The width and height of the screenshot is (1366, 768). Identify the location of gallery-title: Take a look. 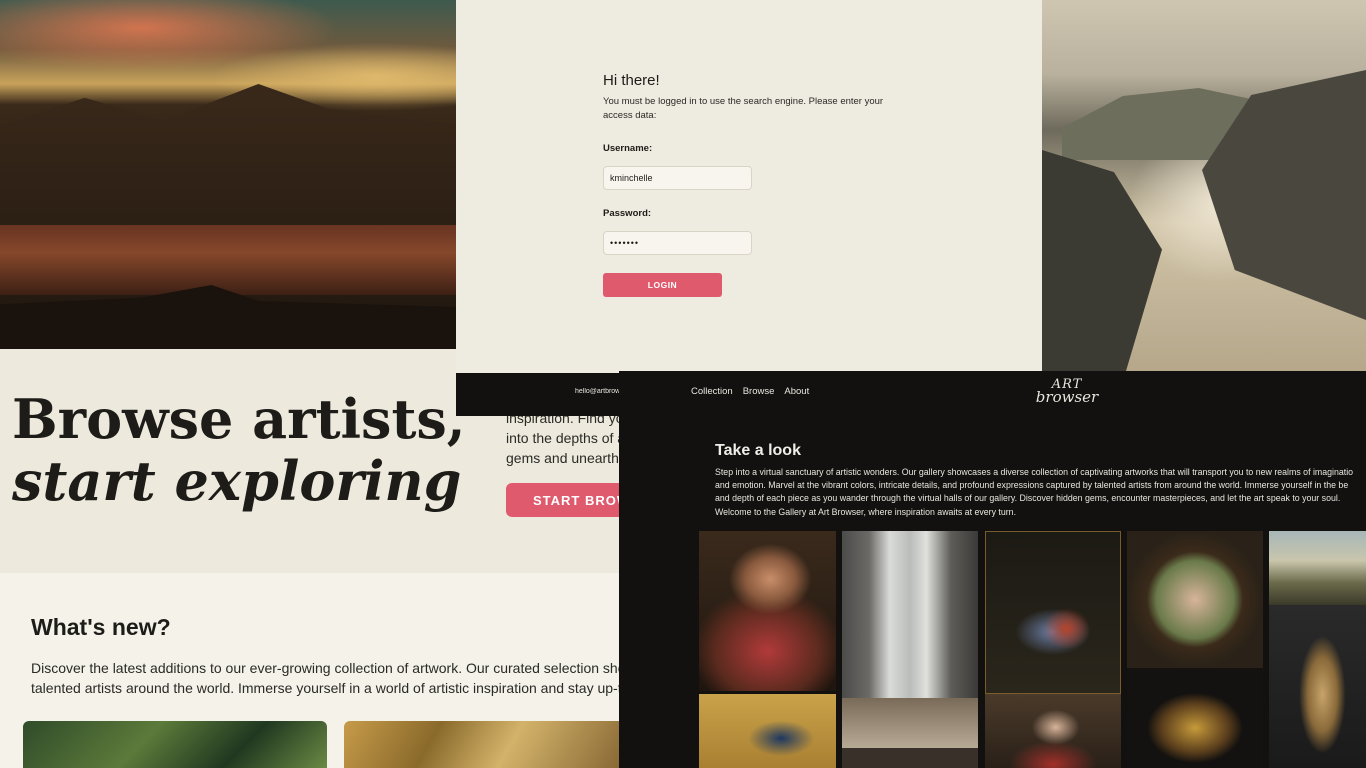
(758, 450).